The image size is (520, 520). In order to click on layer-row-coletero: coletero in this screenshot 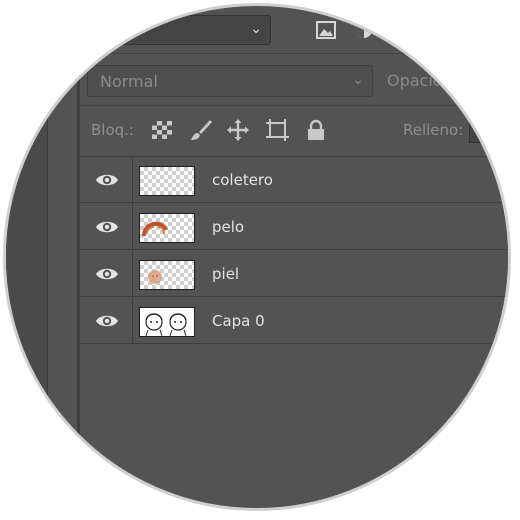, I will do `click(294, 180)`.